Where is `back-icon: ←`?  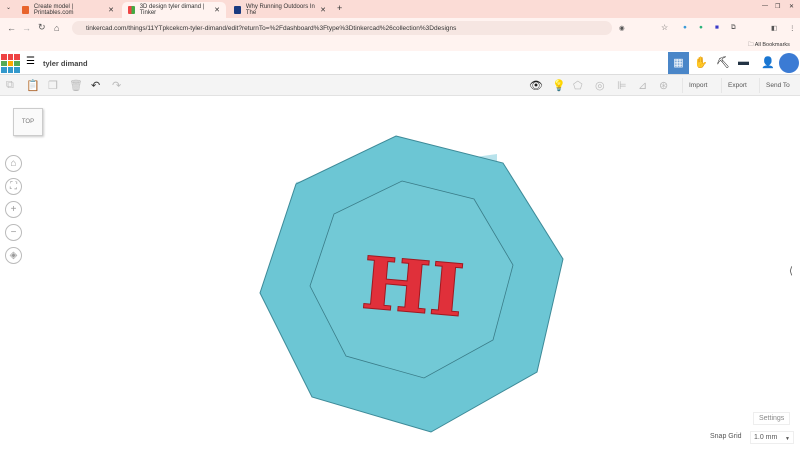
back-icon: ← is located at coordinates (11, 28).